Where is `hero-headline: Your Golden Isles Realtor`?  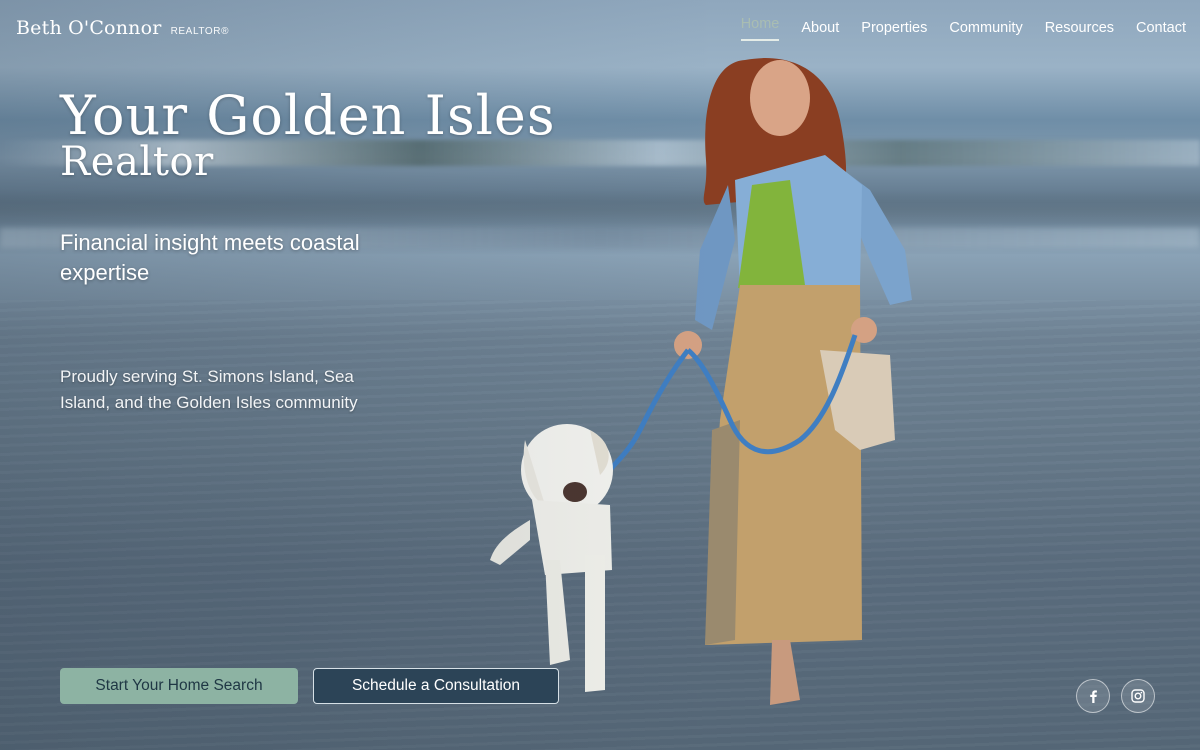
hero-headline: Your Golden Isles Realtor is located at coordinates (308, 134).